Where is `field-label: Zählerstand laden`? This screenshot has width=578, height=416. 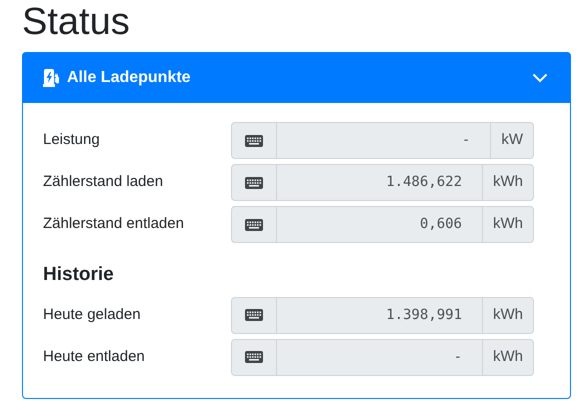 field-label: Zählerstand laden is located at coordinates (103, 182).